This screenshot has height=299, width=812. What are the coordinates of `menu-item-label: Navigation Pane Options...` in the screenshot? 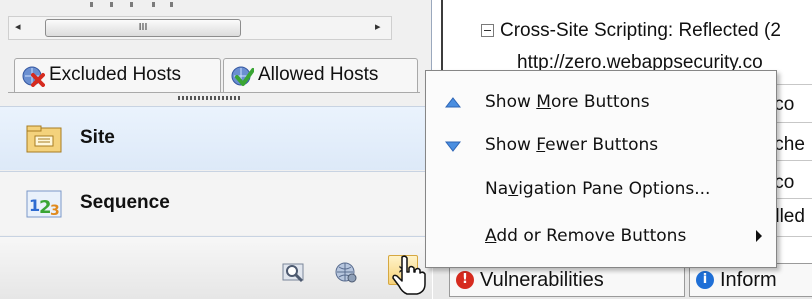 It's located at (598, 189).